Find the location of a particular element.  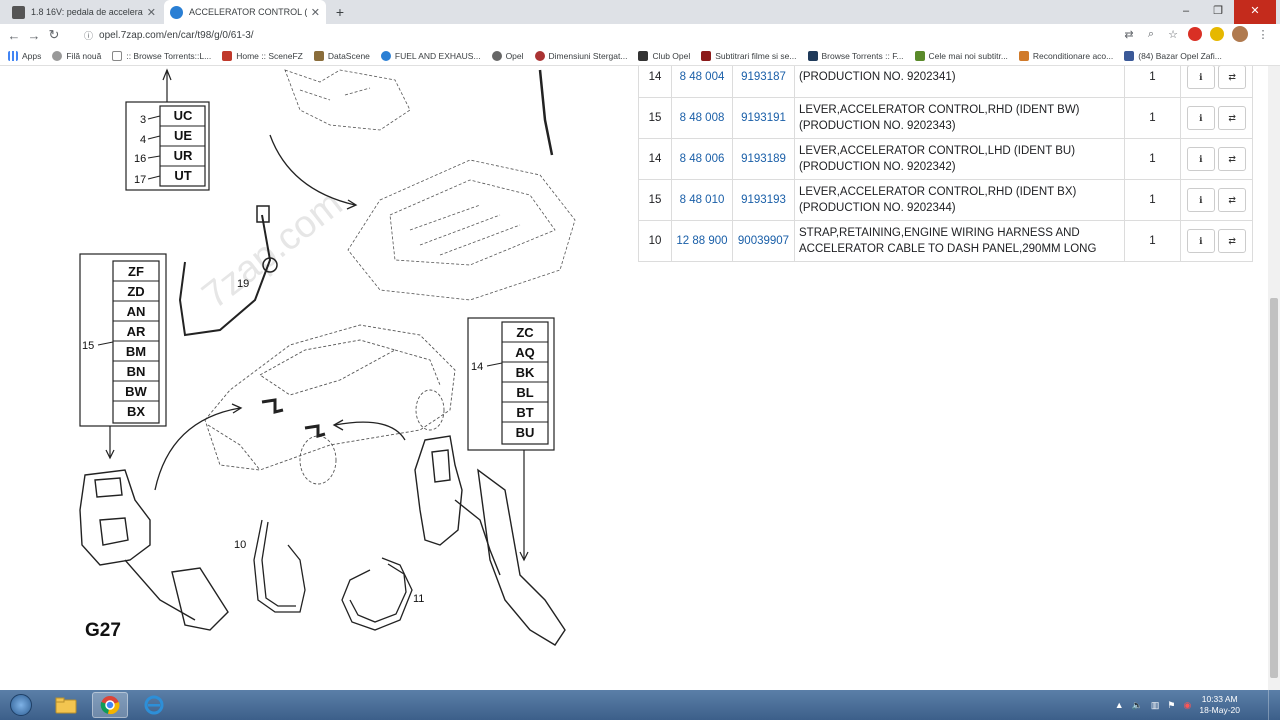

maximize-icon: ❐ is located at coordinates (1218, 12).